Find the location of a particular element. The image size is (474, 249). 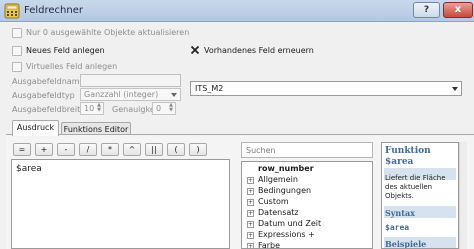

tree-item-label: Expressions + is located at coordinates (286, 234).